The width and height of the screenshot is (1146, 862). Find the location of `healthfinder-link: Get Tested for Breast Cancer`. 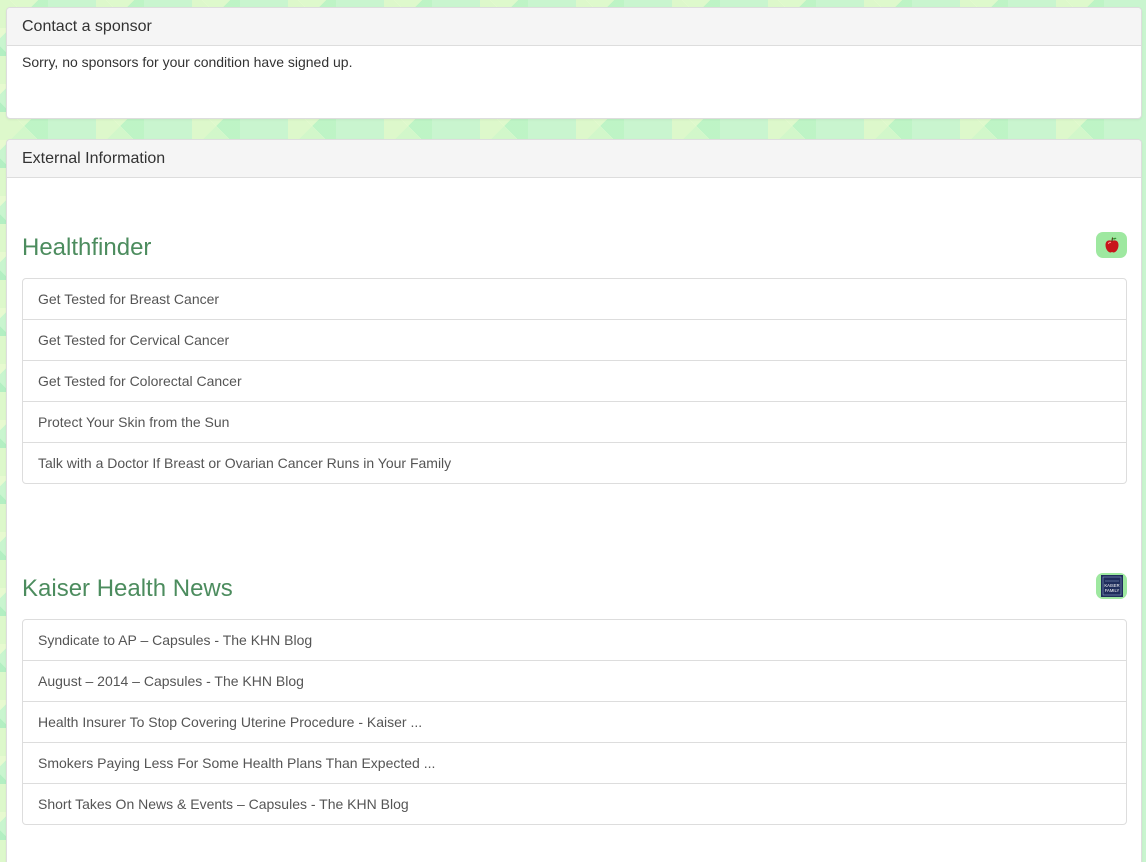

healthfinder-link: Get Tested for Breast Cancer is located at coordinates (574, 299).